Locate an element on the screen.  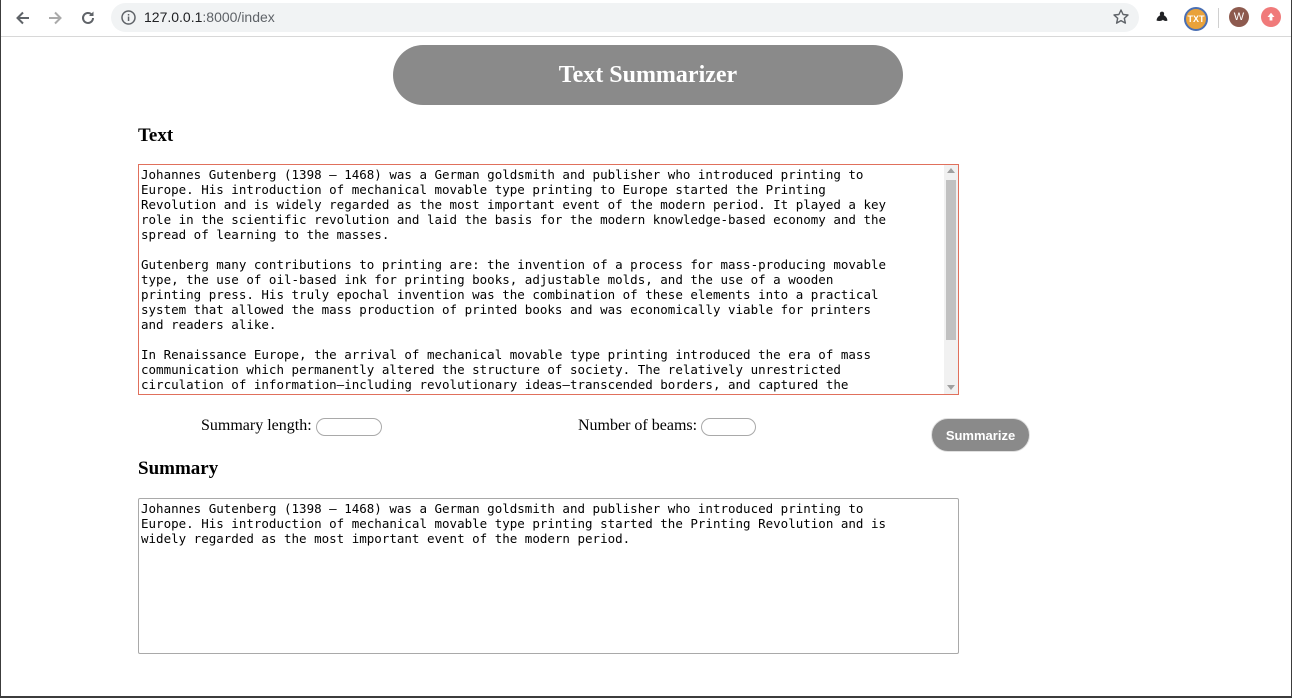
browser-toolbar: 127.0.0.1:8000/index TXT W is located at coordinates (646, 18).